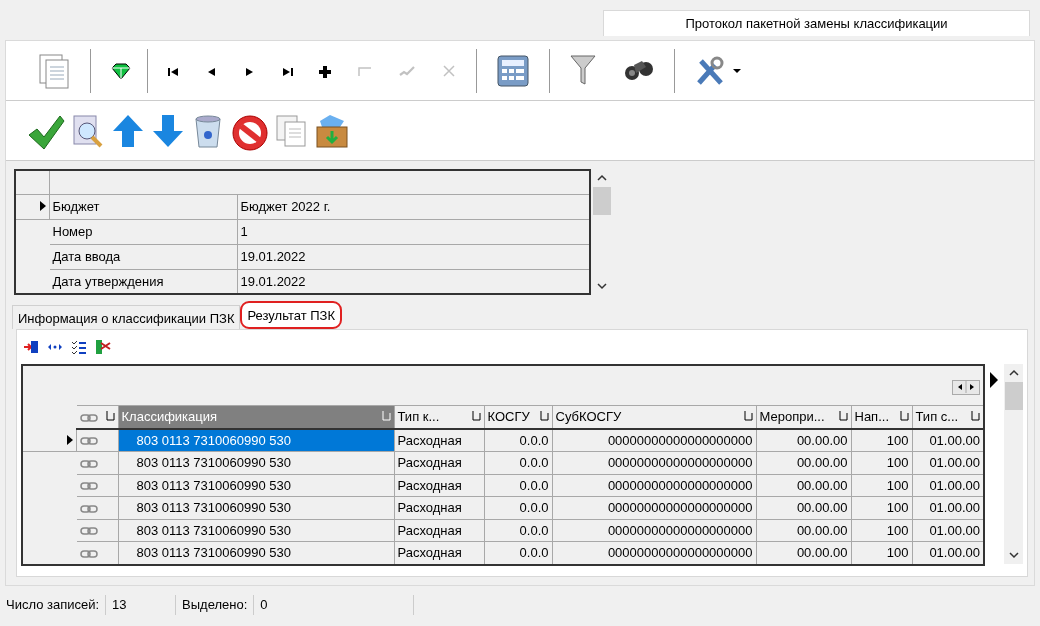 This screenshot has width=1040, height=626. I want to click on plus-icon, so click(325, 70).